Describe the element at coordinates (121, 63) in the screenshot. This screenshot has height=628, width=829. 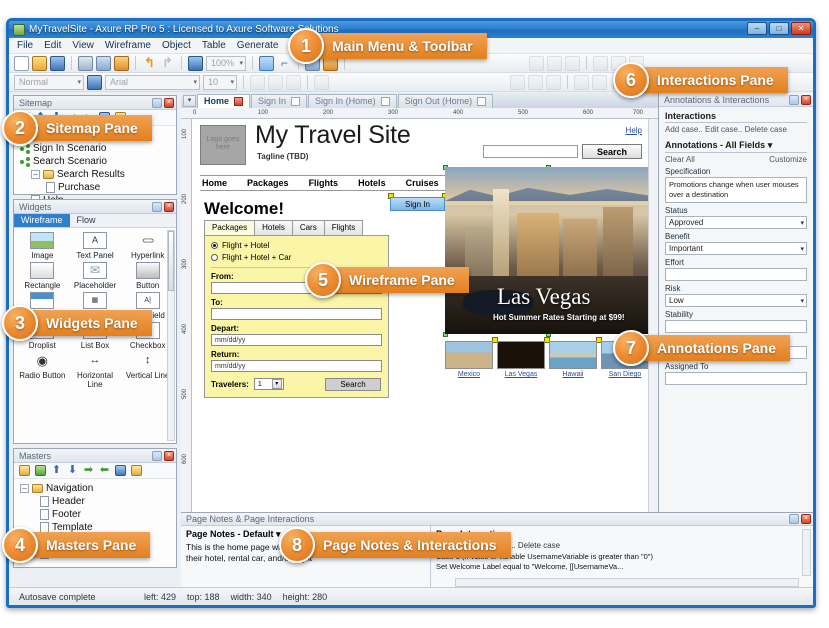
I see `paste-icon` at that location.